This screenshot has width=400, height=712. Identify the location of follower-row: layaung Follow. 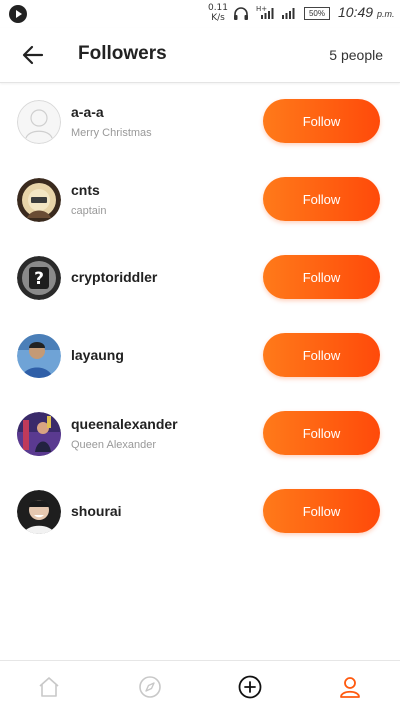
(200, 356).